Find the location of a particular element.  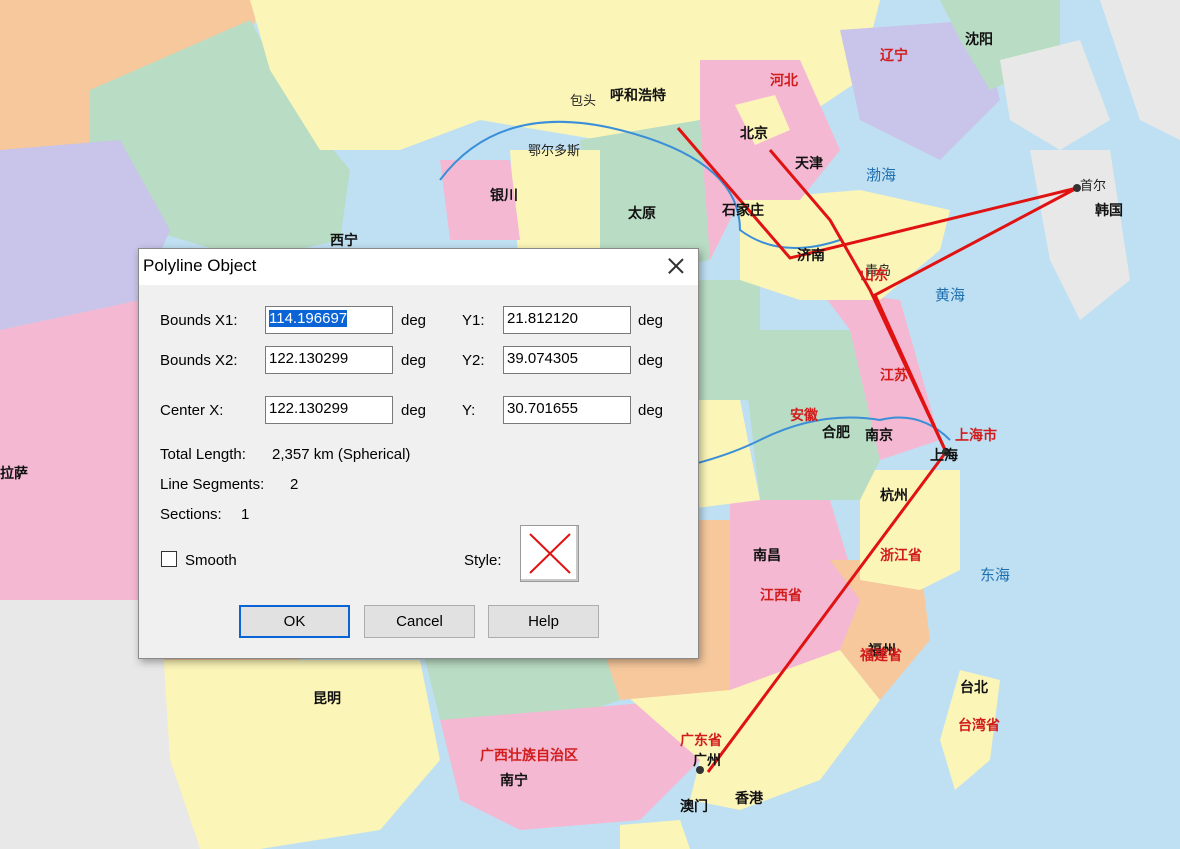

dialog-title: Polyline Object is located at coordinates (200, 265).